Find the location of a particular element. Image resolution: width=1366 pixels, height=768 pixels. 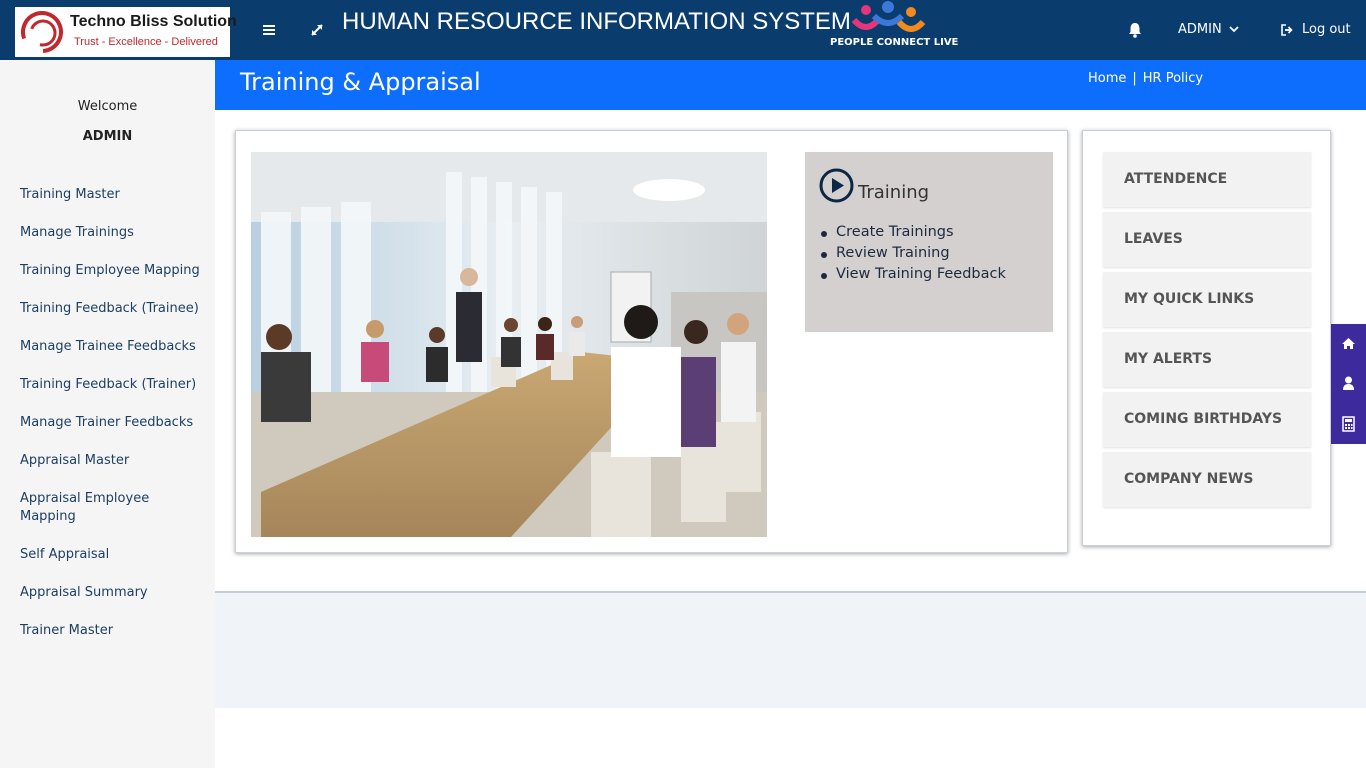

attendence-button: ATTENDENCE is located at coordinates (1207, 179).